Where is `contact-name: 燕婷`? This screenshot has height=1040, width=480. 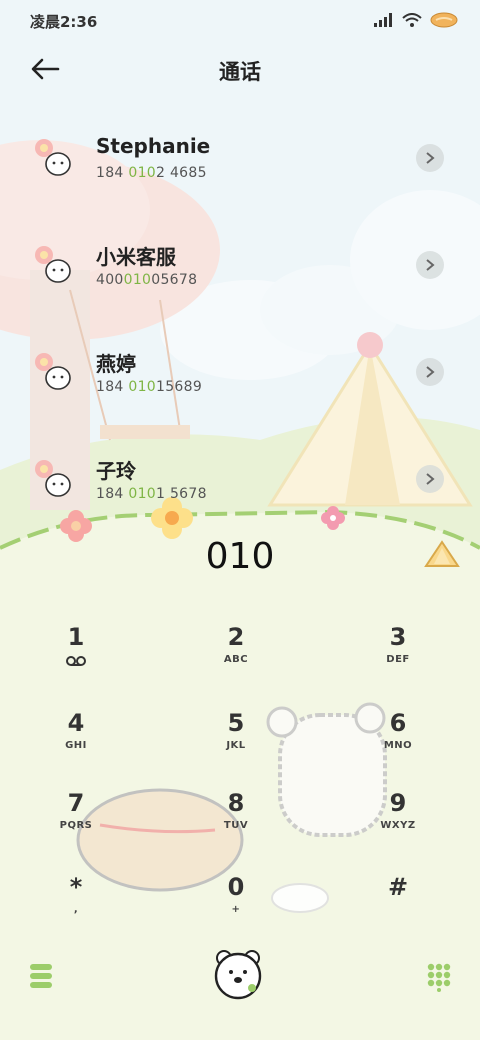
contact-name: 燕婷 is located at coordinates (116, 364).